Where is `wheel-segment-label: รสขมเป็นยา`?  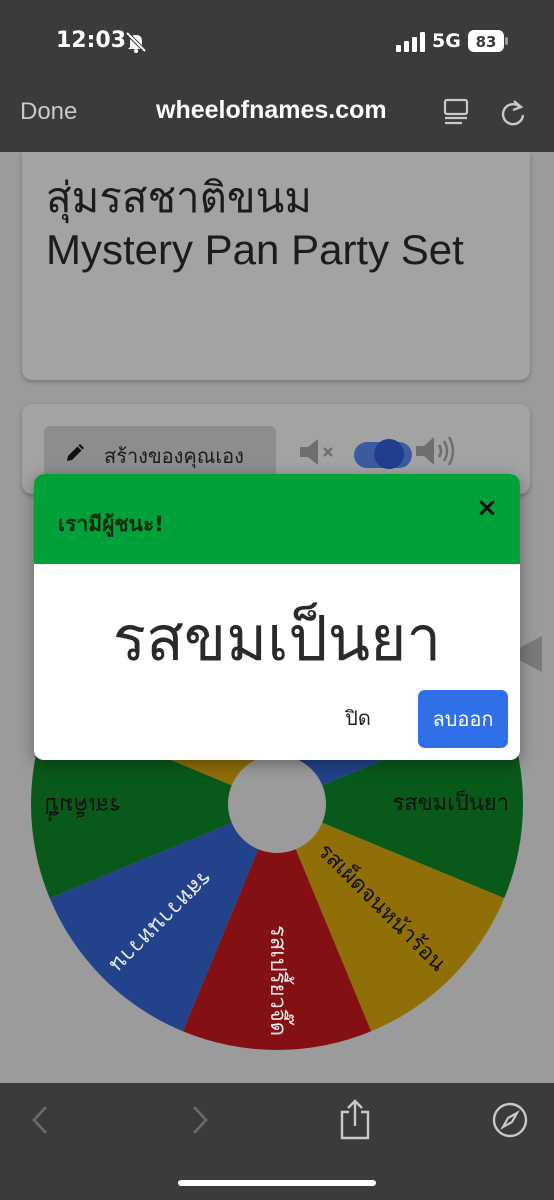 wheel-segment-label: รสขมเป็นยา is located at coordinates (450, 802).